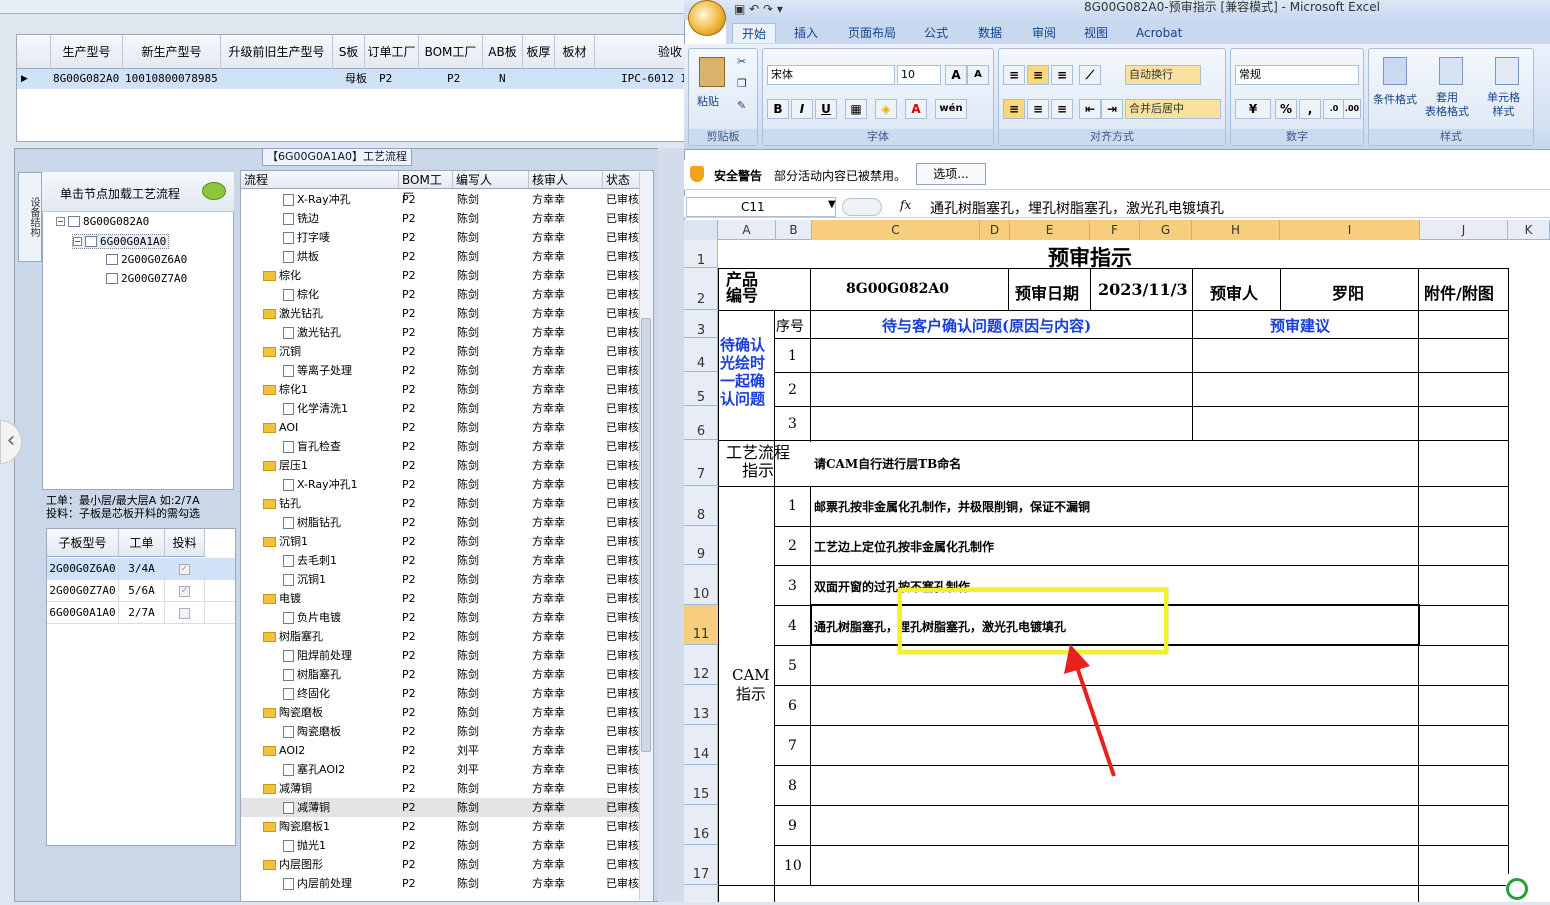 The height and width of the screenshot is (905, 1550). Describe the element at coordinates (440, 617) in the screenshot. I see `flow-row: 负片电镀 P2 陈剑 方幸幸 已审核` at that location.